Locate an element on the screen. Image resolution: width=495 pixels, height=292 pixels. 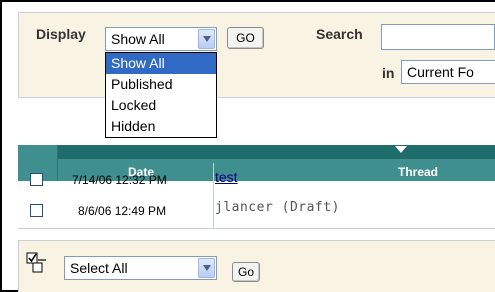
search-scope-select: Current Fo is located at coordinates (448, 72).